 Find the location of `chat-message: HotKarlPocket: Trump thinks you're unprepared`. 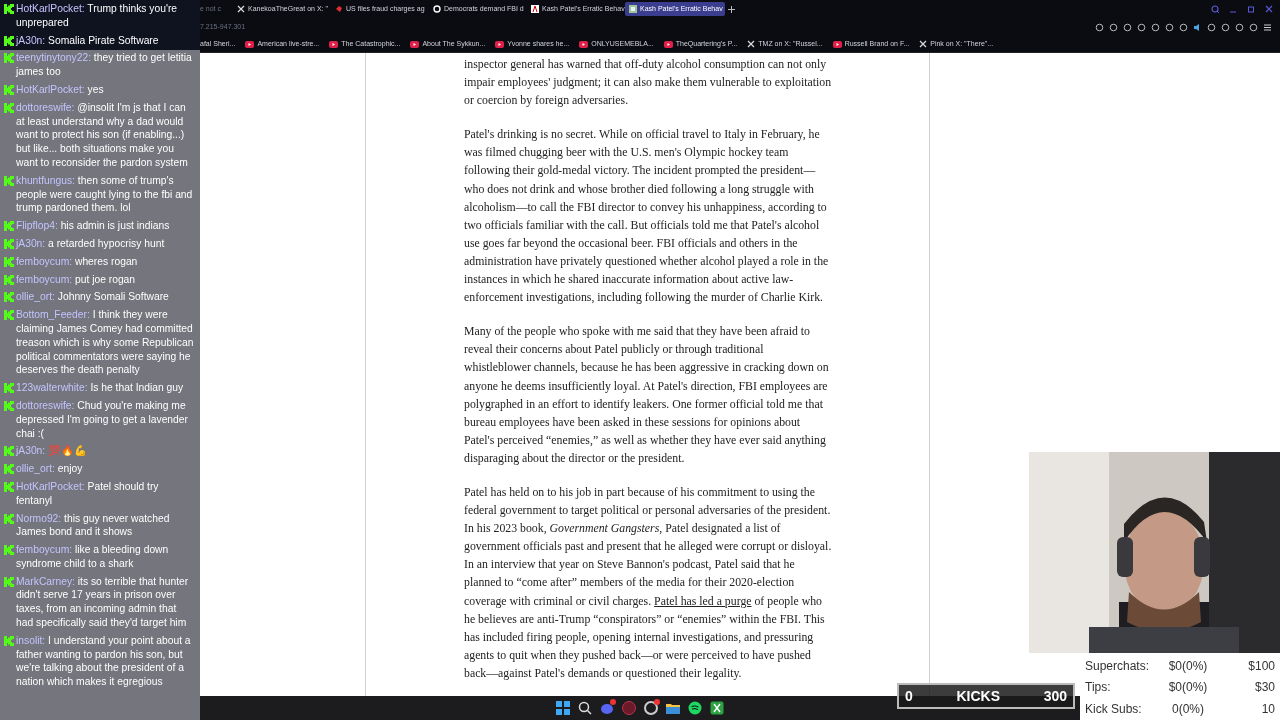

chat-message: HotKarlPocket: Trump thinks you're unprepared is located at coordinates (97, 16).